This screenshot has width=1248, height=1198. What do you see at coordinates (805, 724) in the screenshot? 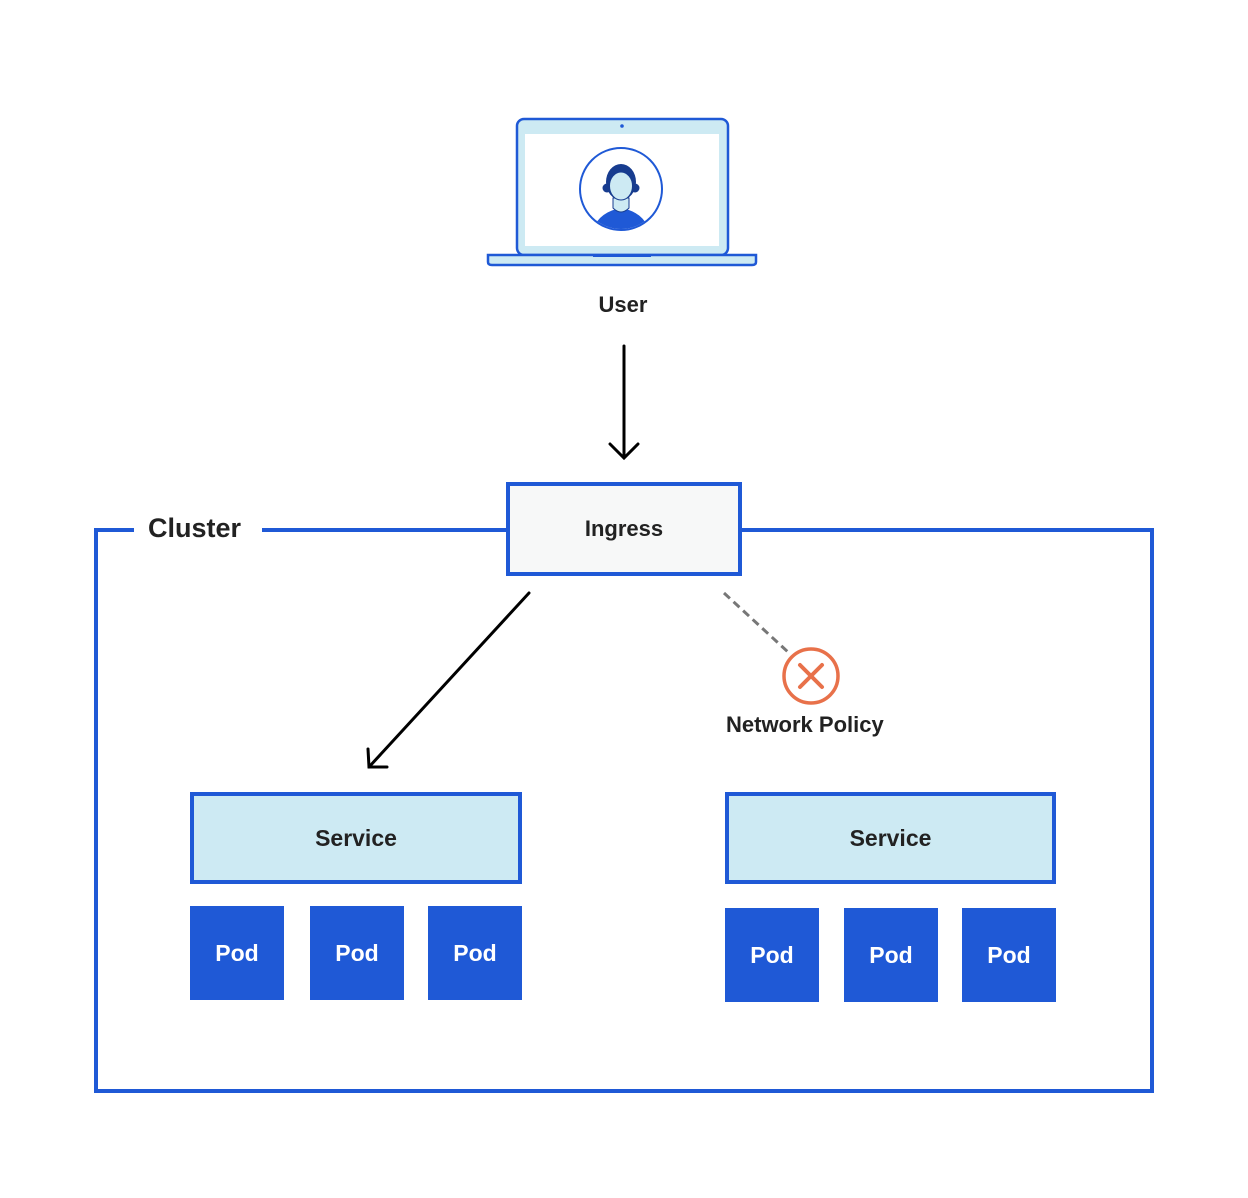
I see `network-policy-label: Network Policy` at bounding box center [805, 724].